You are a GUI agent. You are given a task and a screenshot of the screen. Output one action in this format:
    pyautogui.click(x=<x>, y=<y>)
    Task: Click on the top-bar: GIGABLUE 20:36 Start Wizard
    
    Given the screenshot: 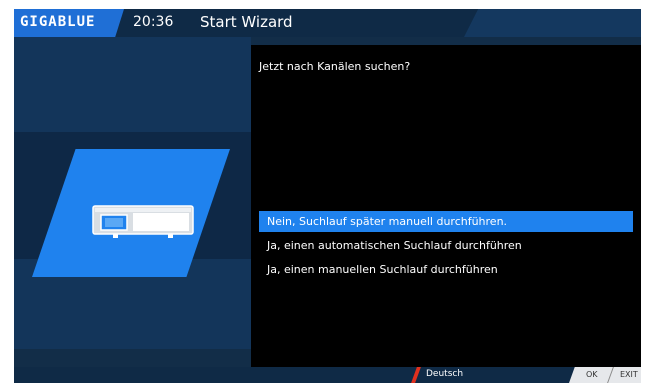 What is the action you would take?
    pyautogui.click(x=327, y=23)
    